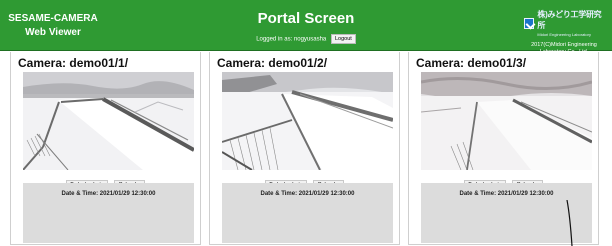 This screenshot has height=246, width=612. I want to click on logo-subtext: Midori Engineering Laboratory, so click(564, 34).